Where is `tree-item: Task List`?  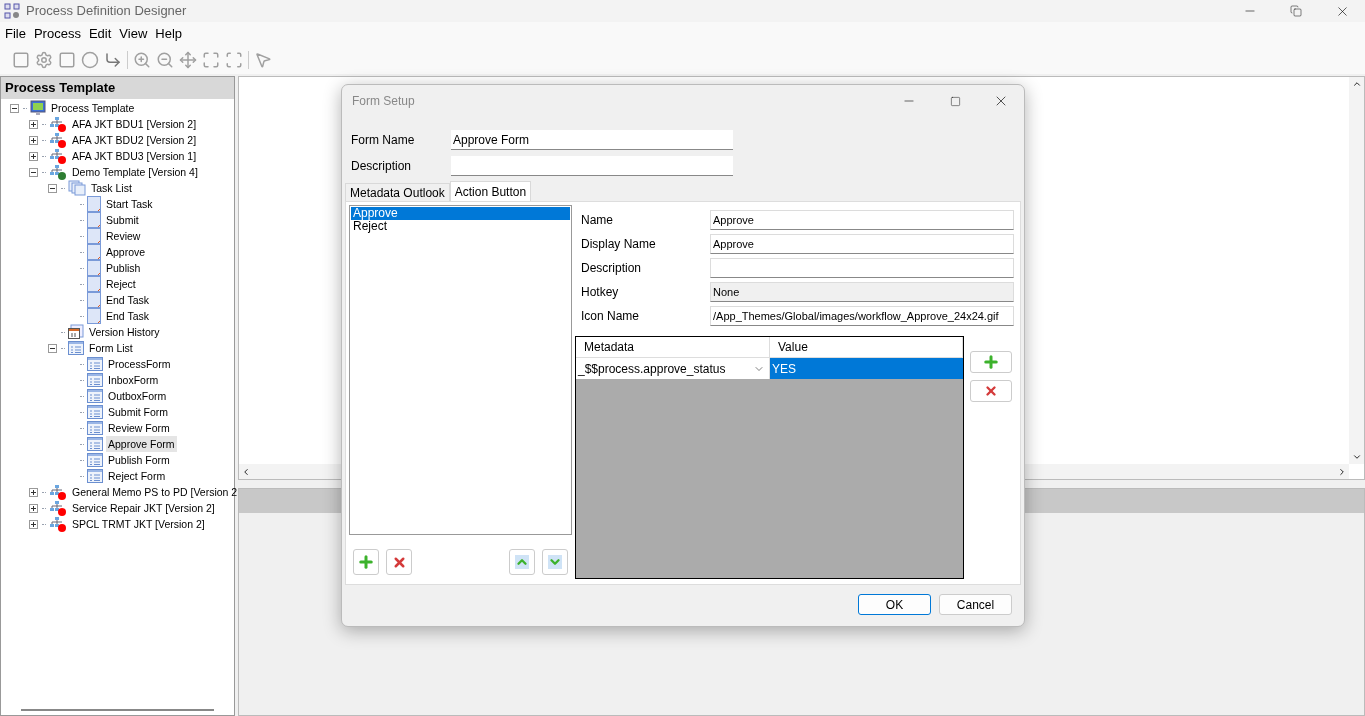 tree-item: Task List is located at coordinates (111, 188).